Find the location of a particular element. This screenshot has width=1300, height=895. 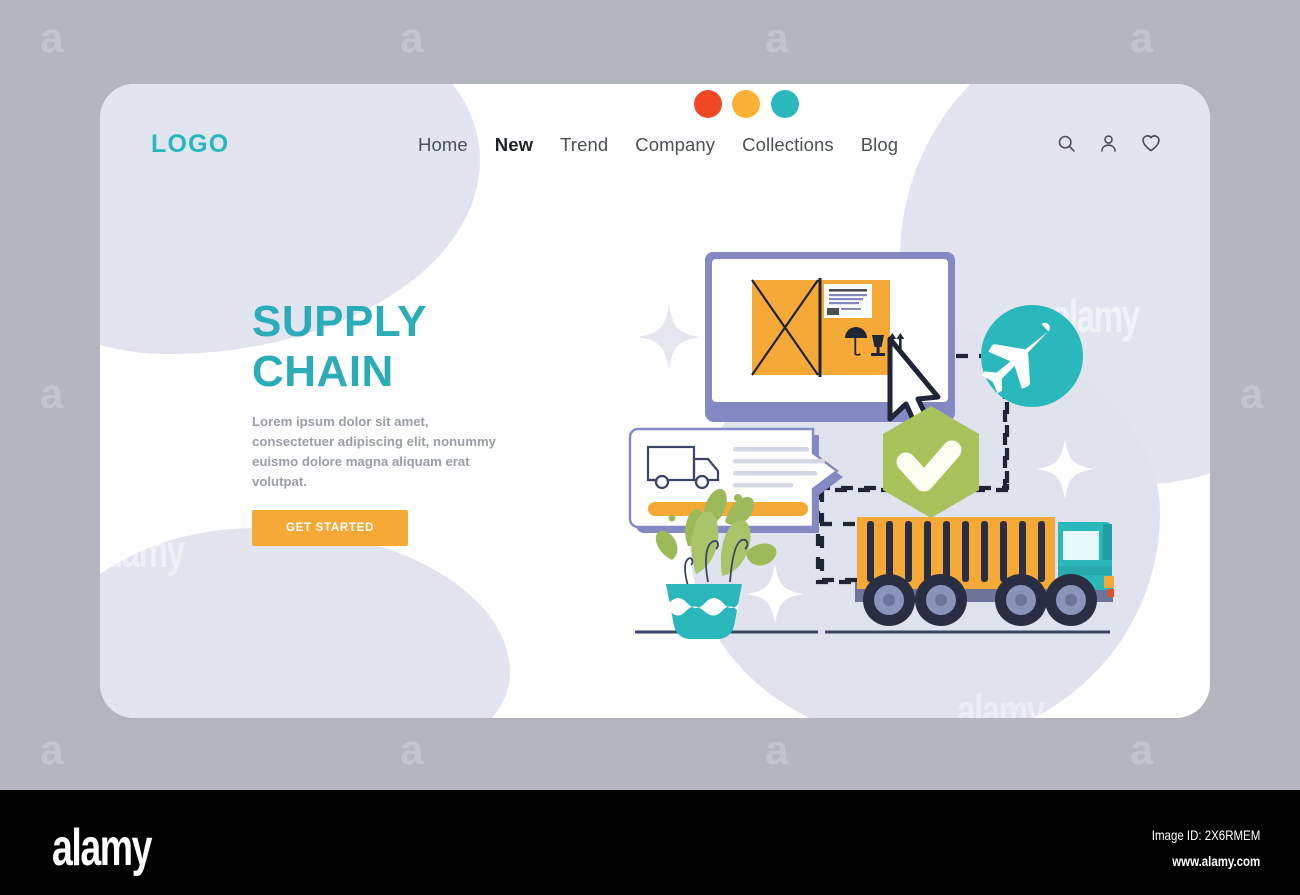

nav-item-company: Company is located at coordinates (675, 145).